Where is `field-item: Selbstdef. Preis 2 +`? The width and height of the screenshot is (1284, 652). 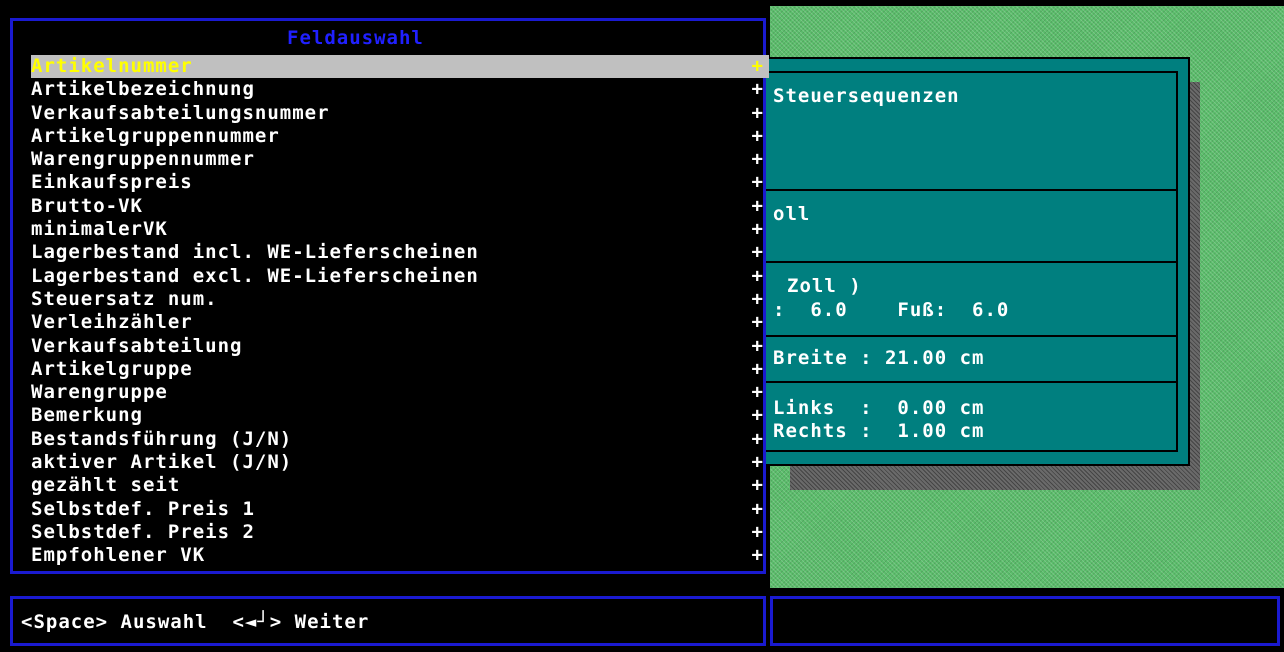
field-item: Selbstdef. Preis 2 + is located at coordinates (400, 532).